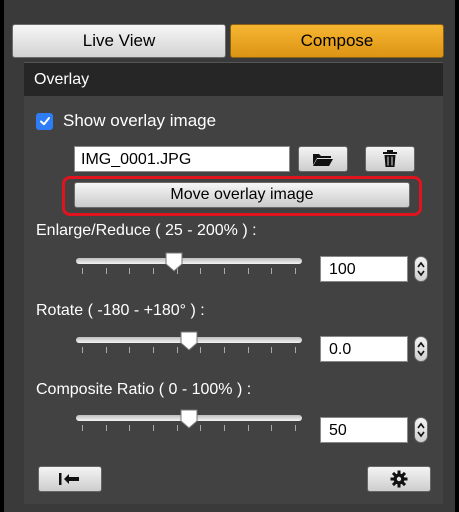  Describe the element at coordinates (364, 430) in the screenshot. I see `composite-value-field: 50` at that location.